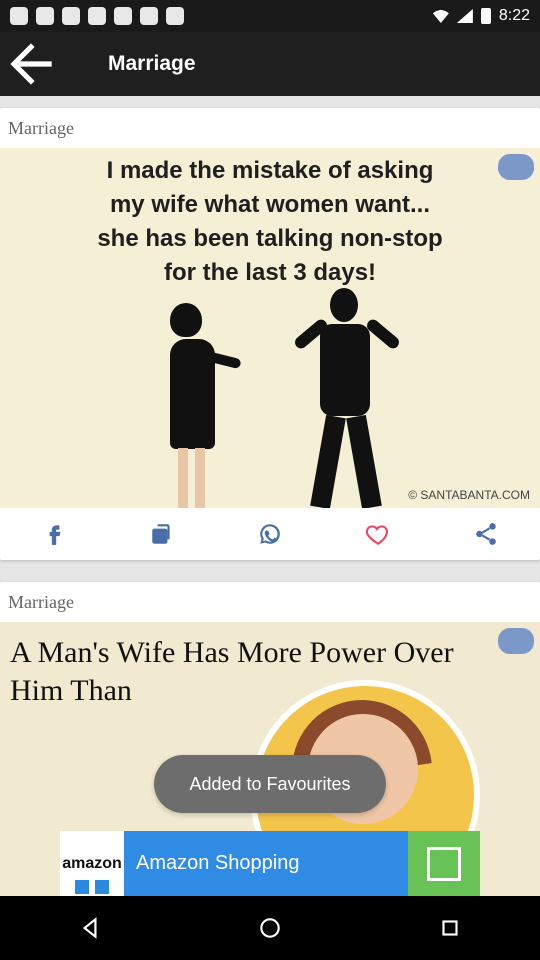 This screenshot has width=540, height=960. I want to click on battery-icon, so click(485, 16).